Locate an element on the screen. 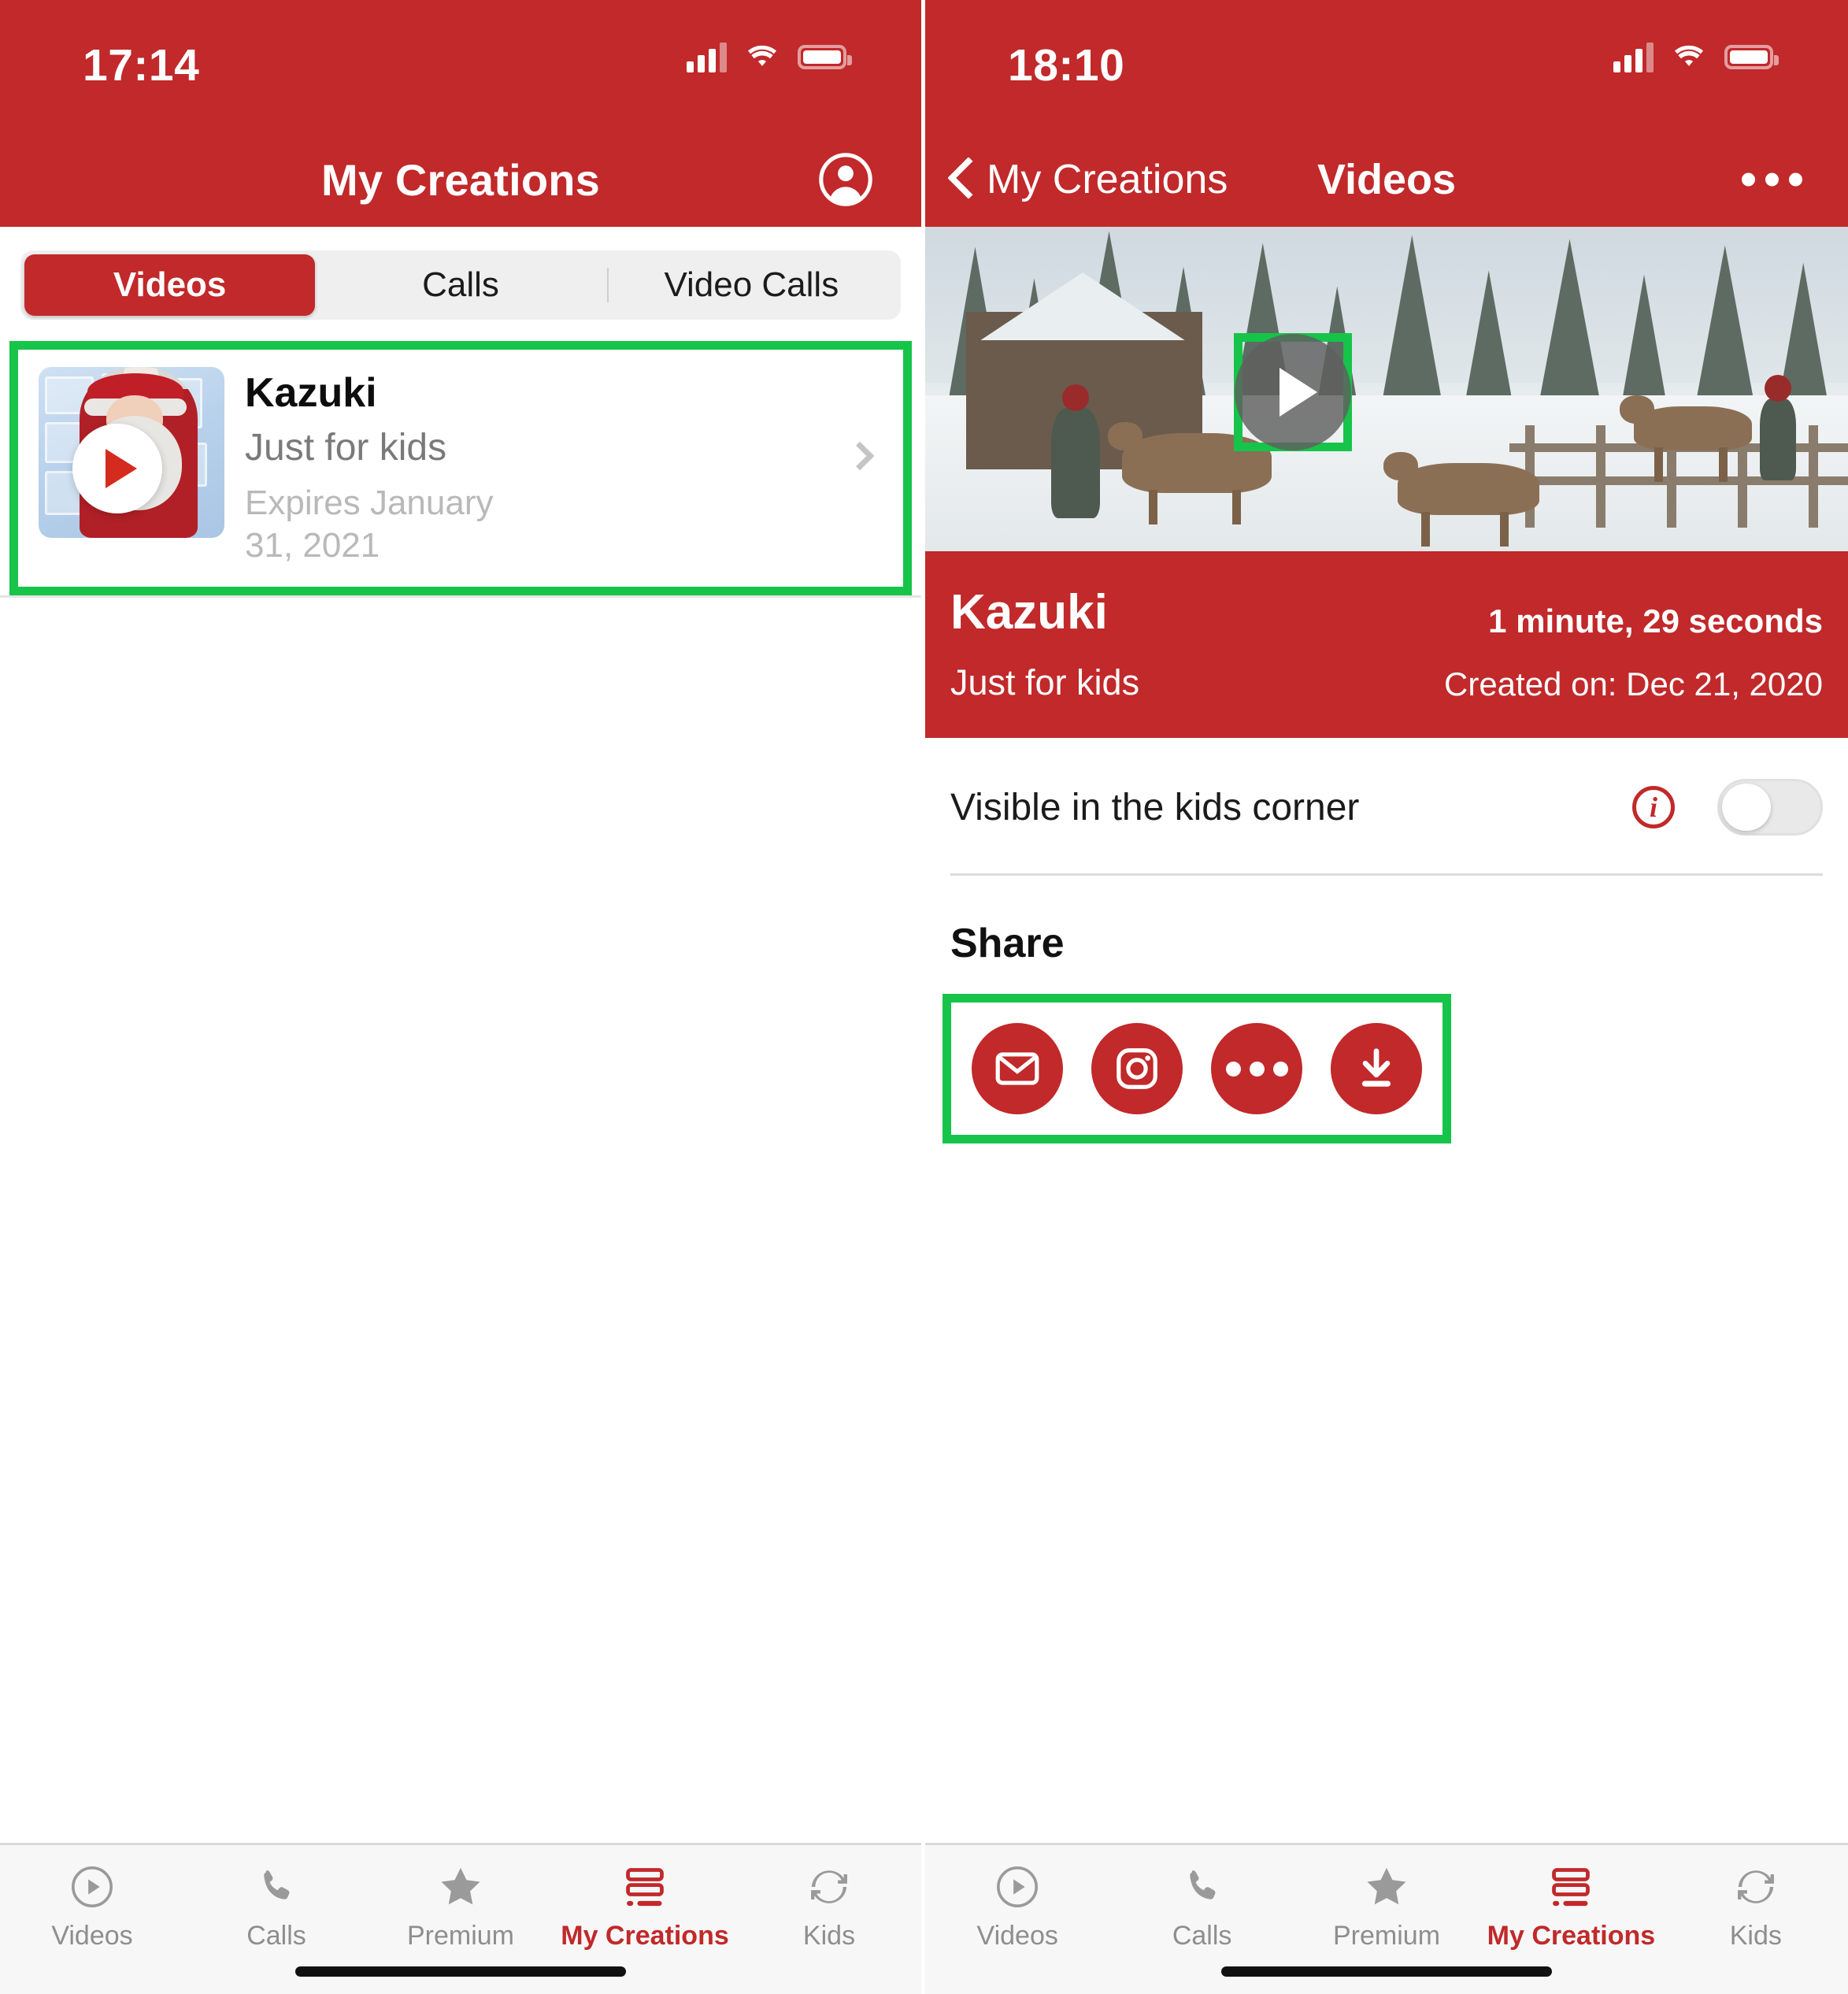 This screenshot has height=1994, width=1848. bottom-tab-bar-right: Videos Calls Premium My Creations Kids is located at coordinates (1386, 1919).